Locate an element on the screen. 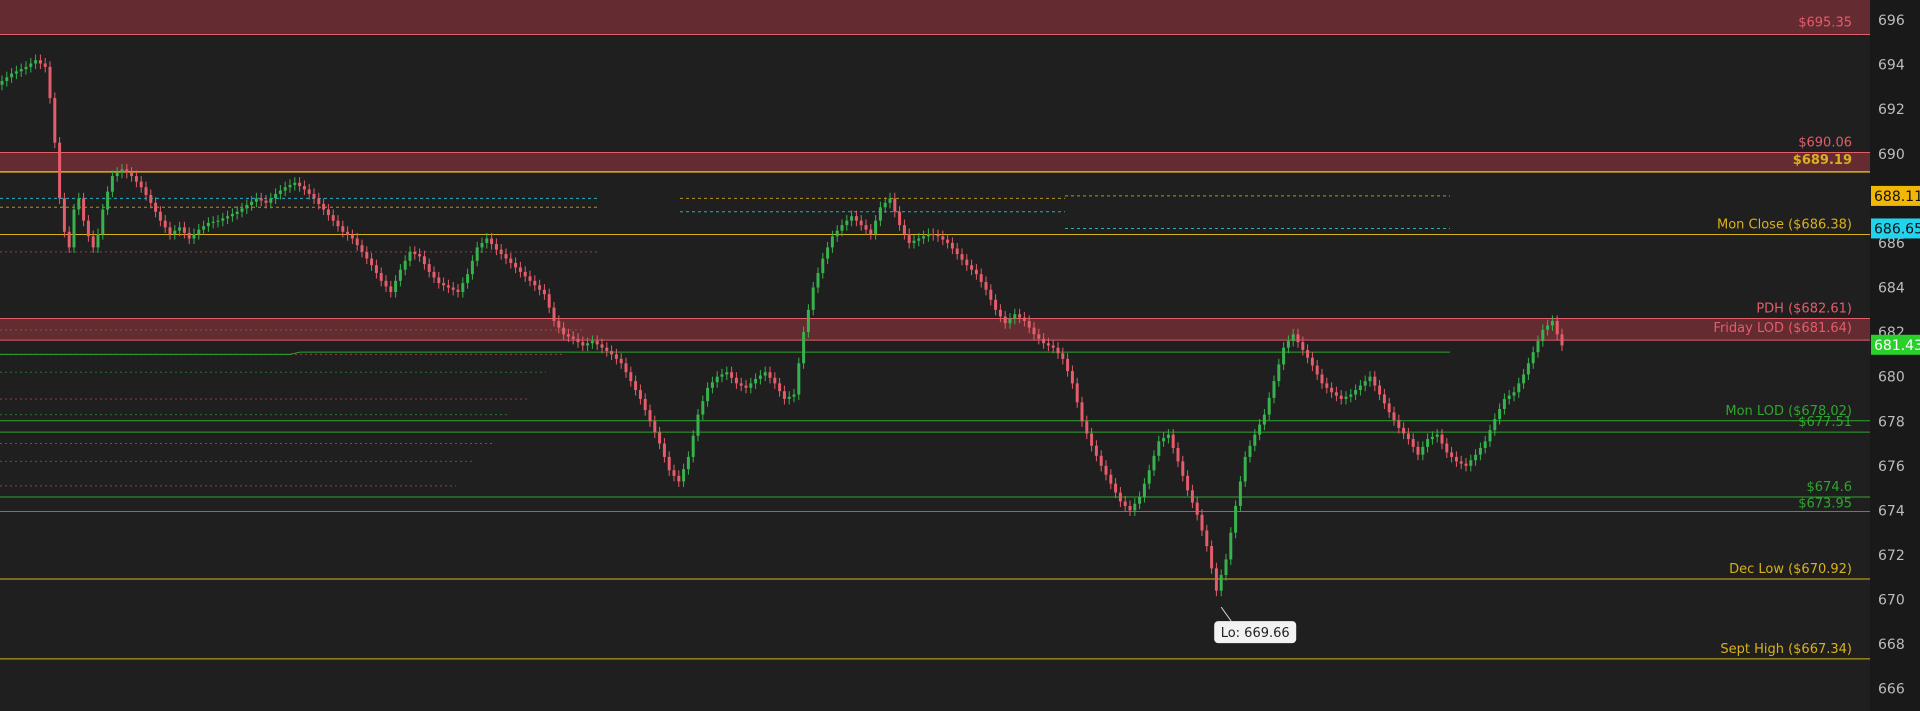  y-axis-tick-label: 674 is located at coordinates (1891, 511).